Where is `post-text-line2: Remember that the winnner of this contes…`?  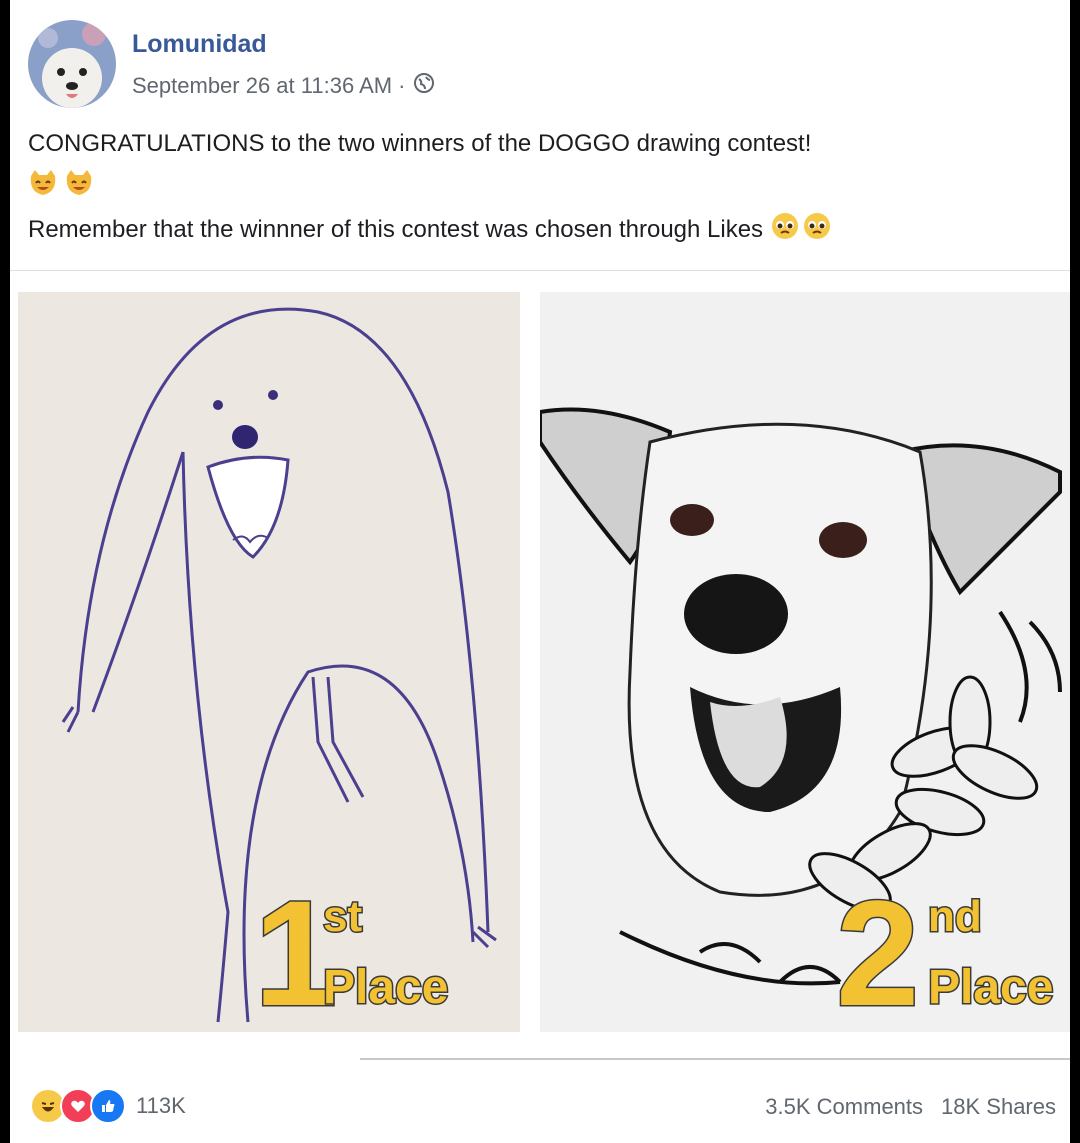
post-text-line2: Remember that the winnner of this contes… is located at coordinates (396, 229).